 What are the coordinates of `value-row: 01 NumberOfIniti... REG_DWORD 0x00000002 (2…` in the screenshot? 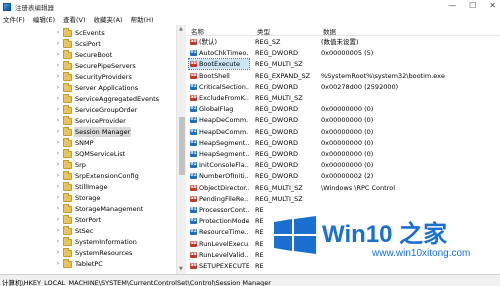 It's located at (343, 176).